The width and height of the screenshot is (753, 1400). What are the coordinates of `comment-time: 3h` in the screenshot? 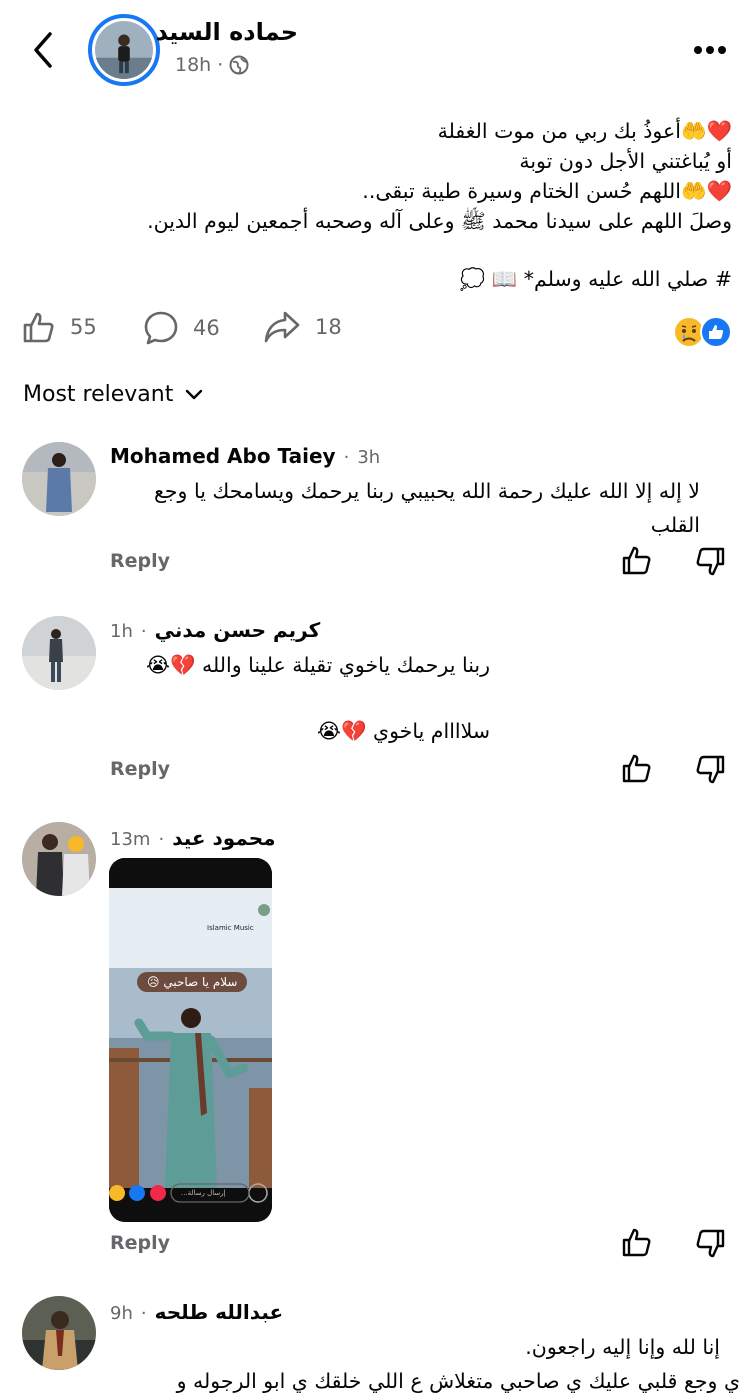 It's located at (369, 457).